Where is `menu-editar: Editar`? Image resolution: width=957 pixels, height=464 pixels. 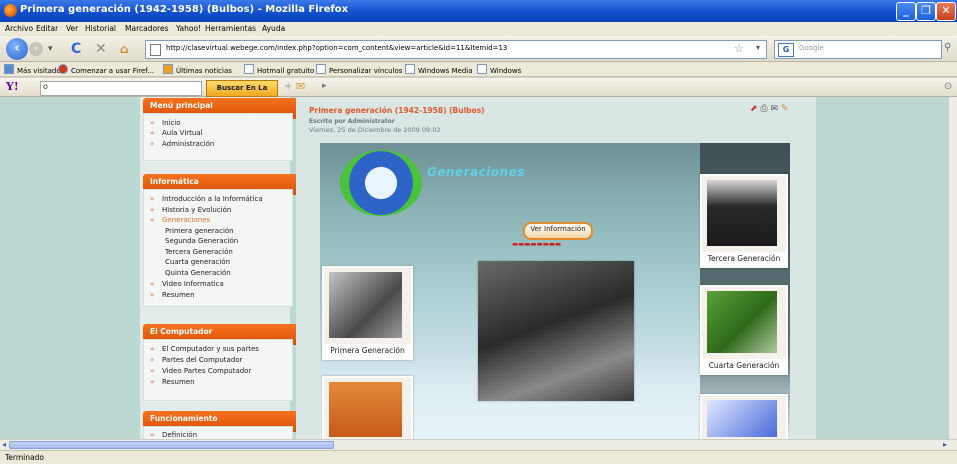 menu-editar: Editar is located at coordinates (47, 28).